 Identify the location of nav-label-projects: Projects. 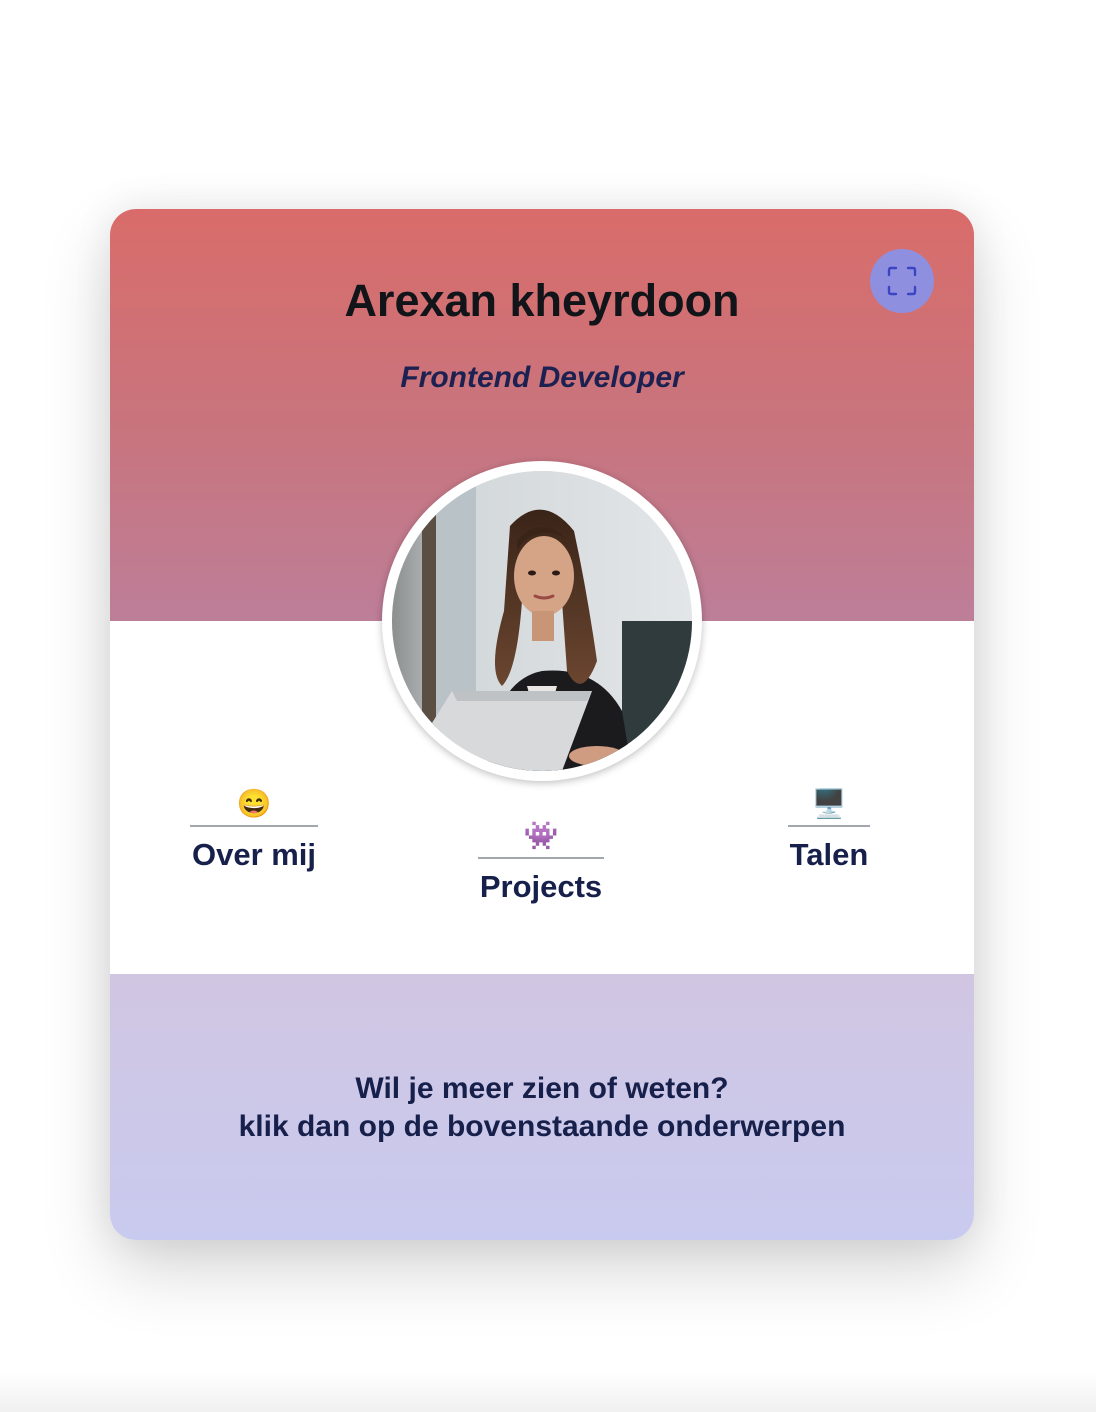
(541, 886).